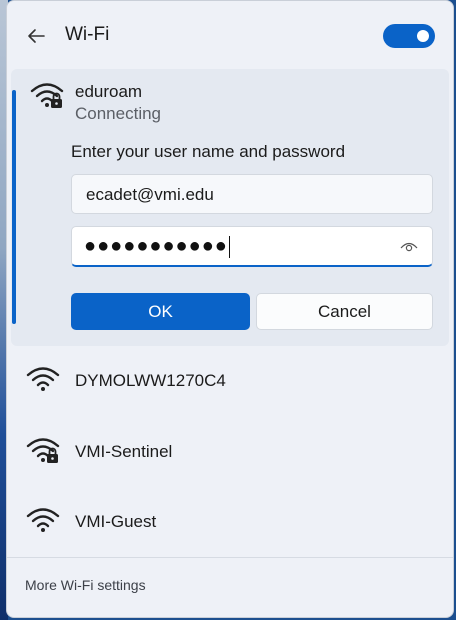 The image size is (456, 620). I want to click on password-field: ●●●●●●●●●●●, so click(252, 246).